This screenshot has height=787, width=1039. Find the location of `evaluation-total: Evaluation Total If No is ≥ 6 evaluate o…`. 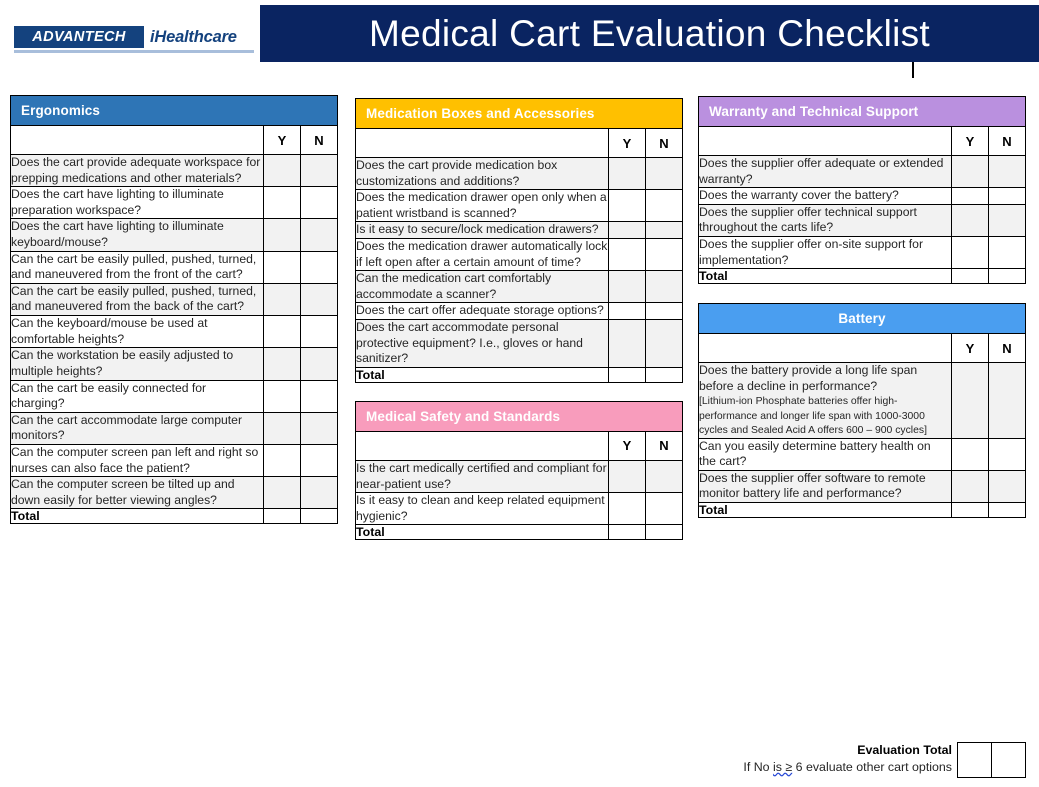

evaluation-total: Evaluation Total If No is ≥ 6 evaluate o… is located at coordinates (863, 762).